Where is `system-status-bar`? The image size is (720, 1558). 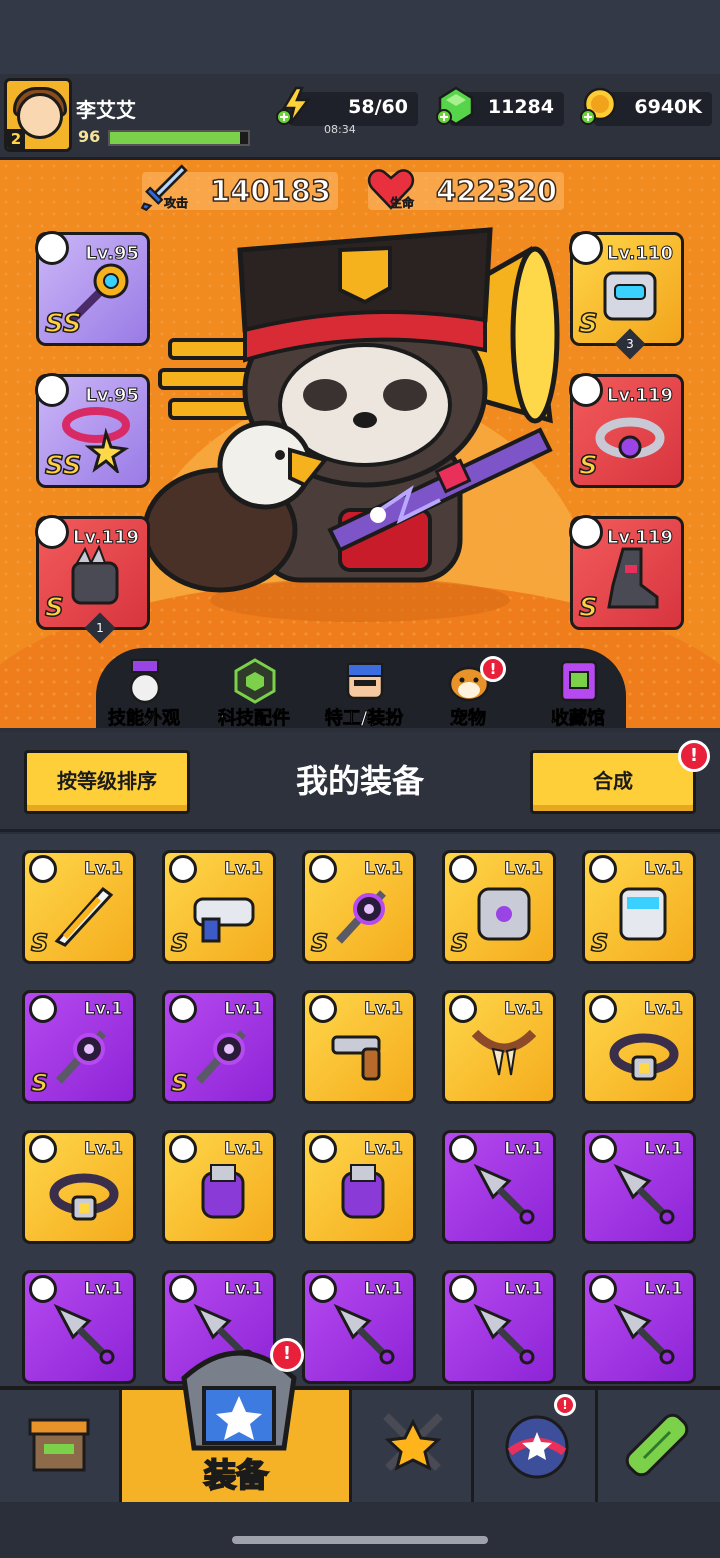 system-status-bar is located at coordinates (360, 37).